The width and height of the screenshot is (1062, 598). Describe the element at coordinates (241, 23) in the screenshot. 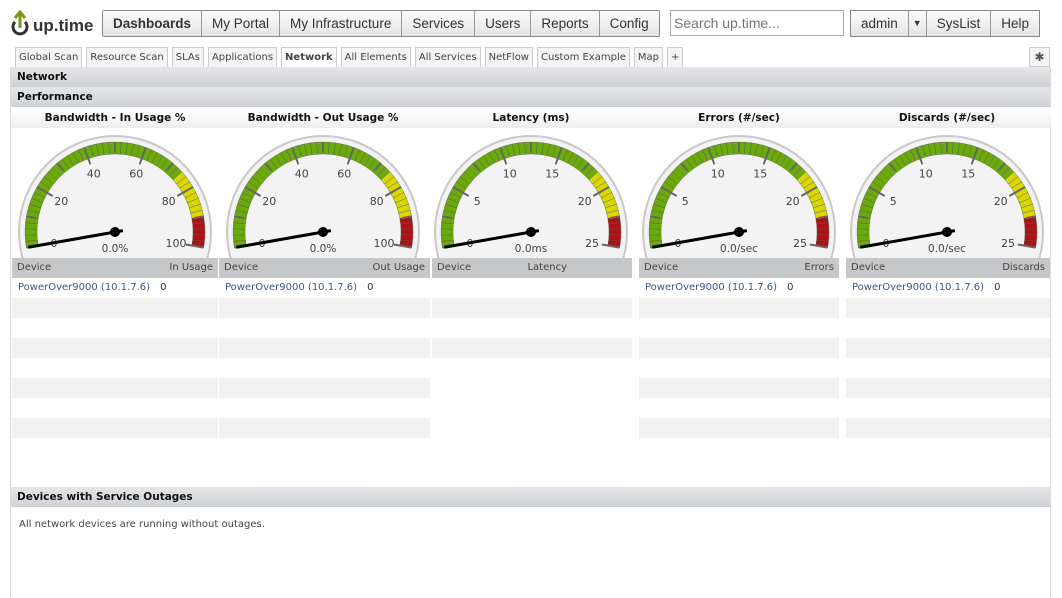

I see `nav-my-portal: My Portal` at that location.